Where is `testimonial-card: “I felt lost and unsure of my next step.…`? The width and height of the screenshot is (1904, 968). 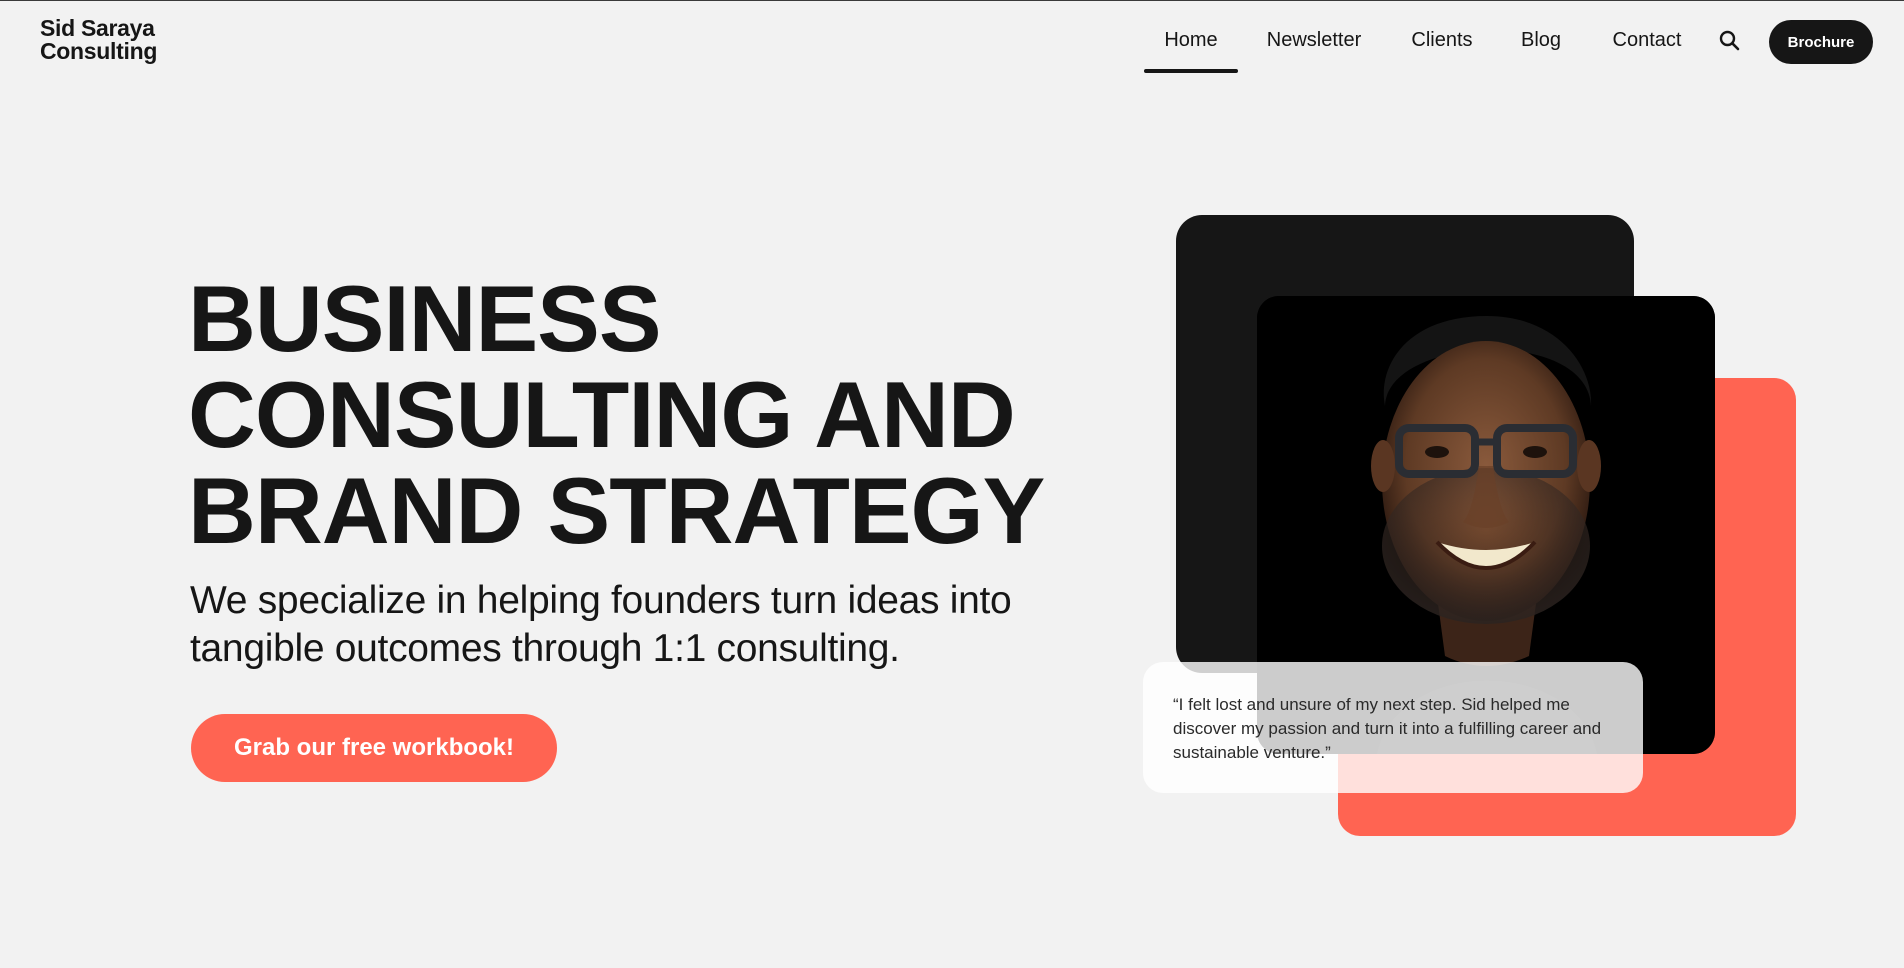 testimonial-card: “I felt lost and unsure of my next step.… is located at coordinates (1393, 727).